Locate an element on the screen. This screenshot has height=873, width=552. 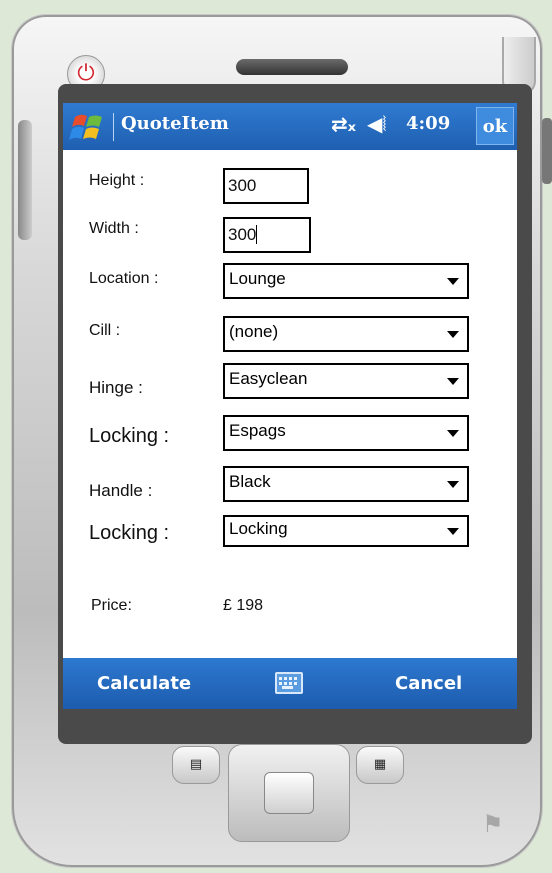
title-bar: QuoteItem ⇄ₓ ◀⦚ 4:09 ok is located at coordinates (290, 126).